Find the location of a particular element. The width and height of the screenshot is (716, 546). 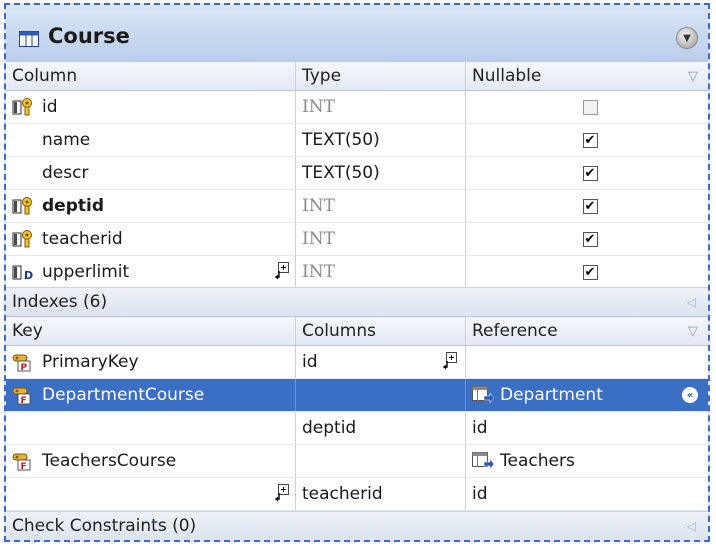

index-reference-value: id is located at coordinates (480, 428).